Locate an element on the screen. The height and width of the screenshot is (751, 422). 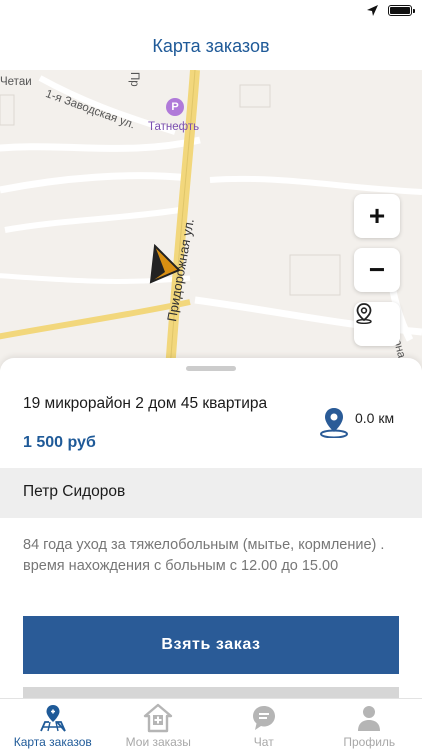
location-arrow-icon is located at coordinates (372, 10).